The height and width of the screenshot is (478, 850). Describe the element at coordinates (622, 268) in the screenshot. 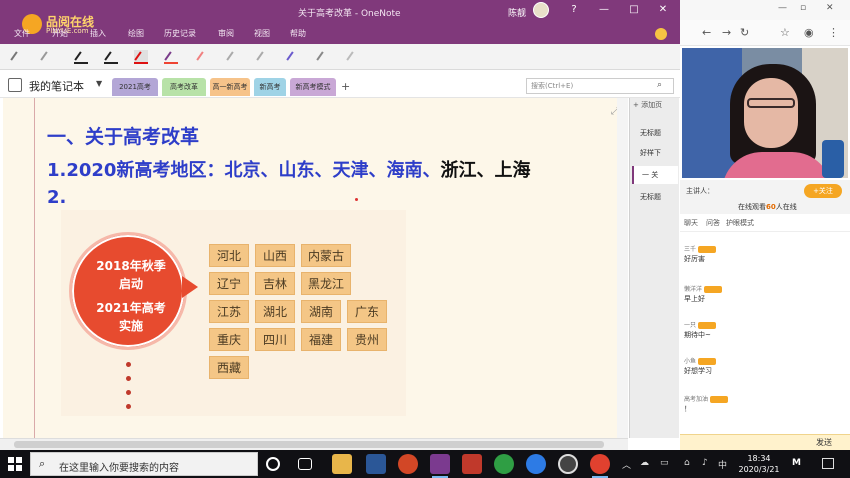

I see `vertical-scrollbar` at that location.